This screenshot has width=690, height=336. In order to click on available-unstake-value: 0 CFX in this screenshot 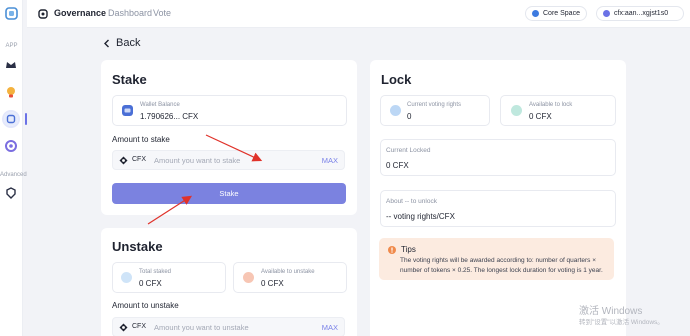, I will do `click(272, 283)`.